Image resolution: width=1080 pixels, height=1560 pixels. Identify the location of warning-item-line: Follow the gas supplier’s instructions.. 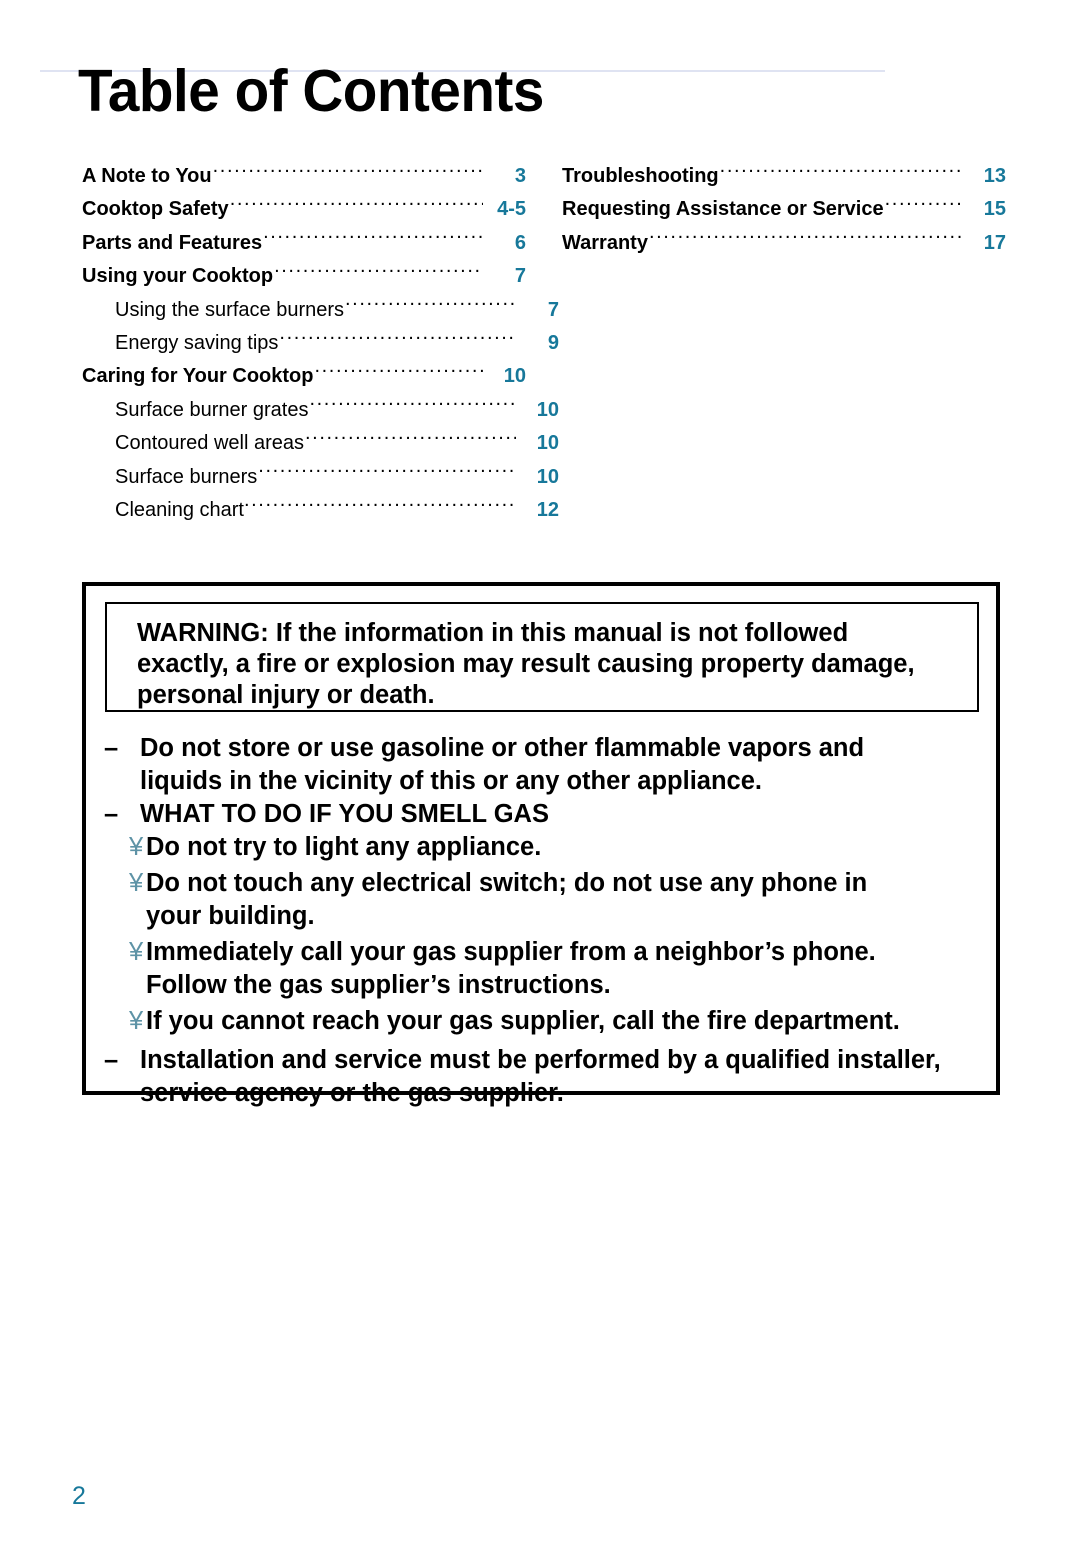
(378, 985).